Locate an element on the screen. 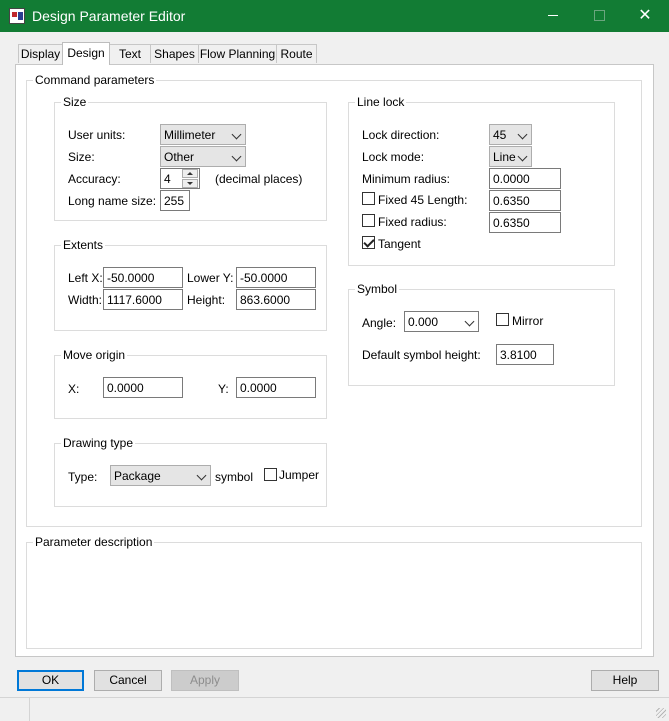 The width and height of the screenshot is (669, 721). tab-flow-planning: Flow Planning is located at coordinates (237, 53).